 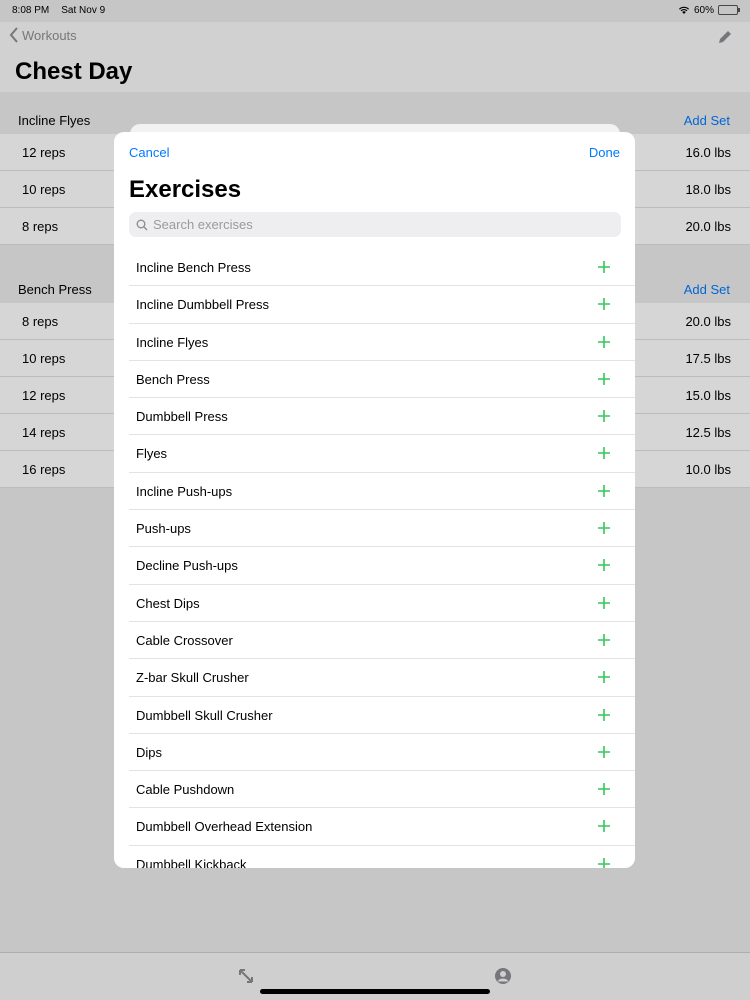 I want to click on back-button: Workouts, so click(x=42, y=35).